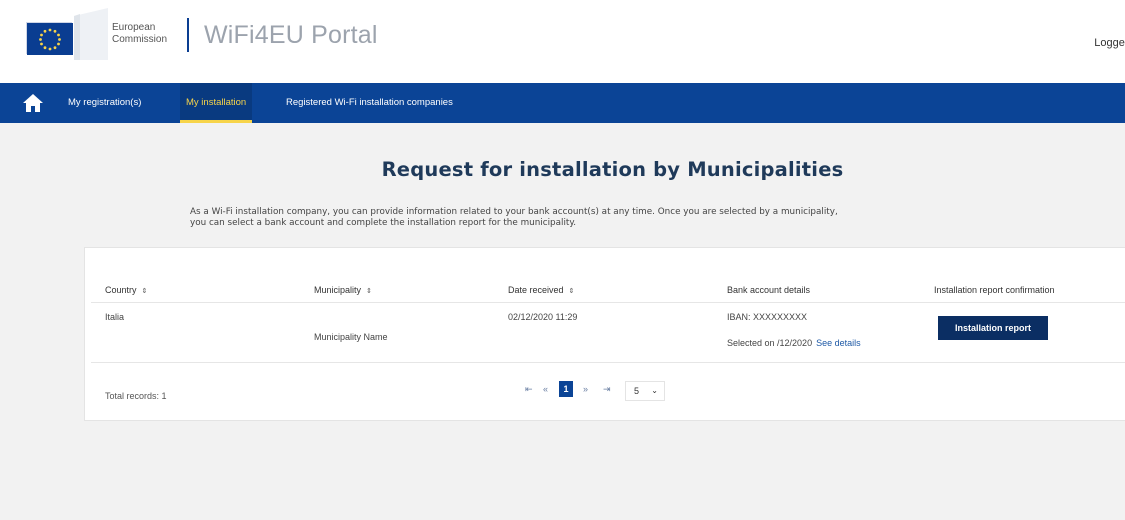 The image size is (1125, 520). What do you see at coordinates (543, 317) in the screenshot?
I see `cell-date-received: 02/12/2020 11:29` at bounding box center [543, 317].